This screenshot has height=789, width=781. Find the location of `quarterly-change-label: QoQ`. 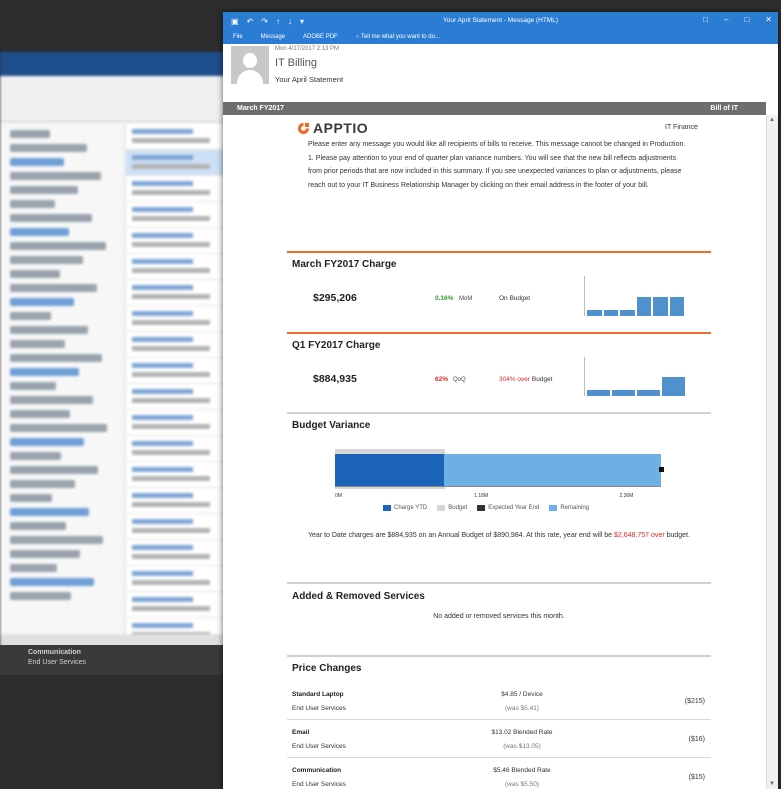

quarterly-change-label: QoQ is located at coordinates (459, 380).